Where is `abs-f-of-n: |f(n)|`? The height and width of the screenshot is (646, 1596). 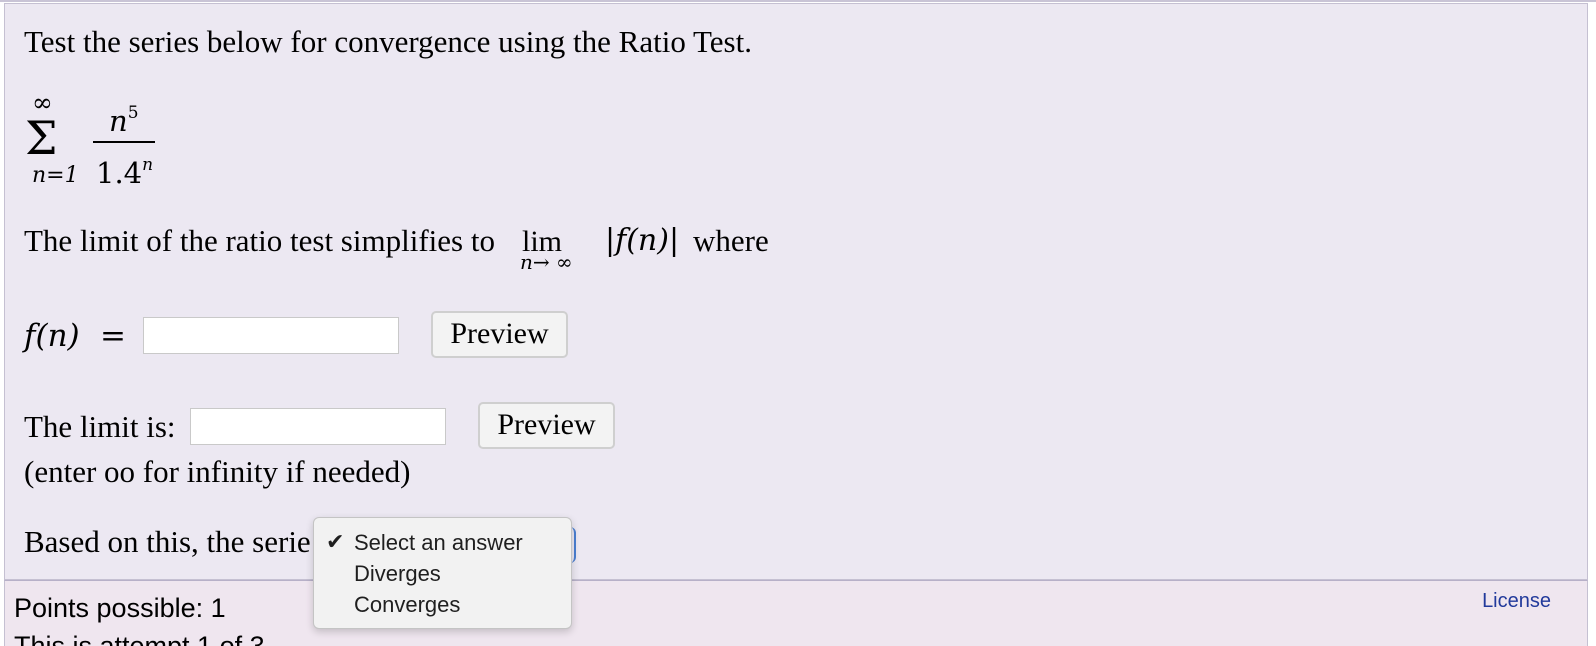 abs-f-of-n: |f(n)| is located at coordinates (642, 240).